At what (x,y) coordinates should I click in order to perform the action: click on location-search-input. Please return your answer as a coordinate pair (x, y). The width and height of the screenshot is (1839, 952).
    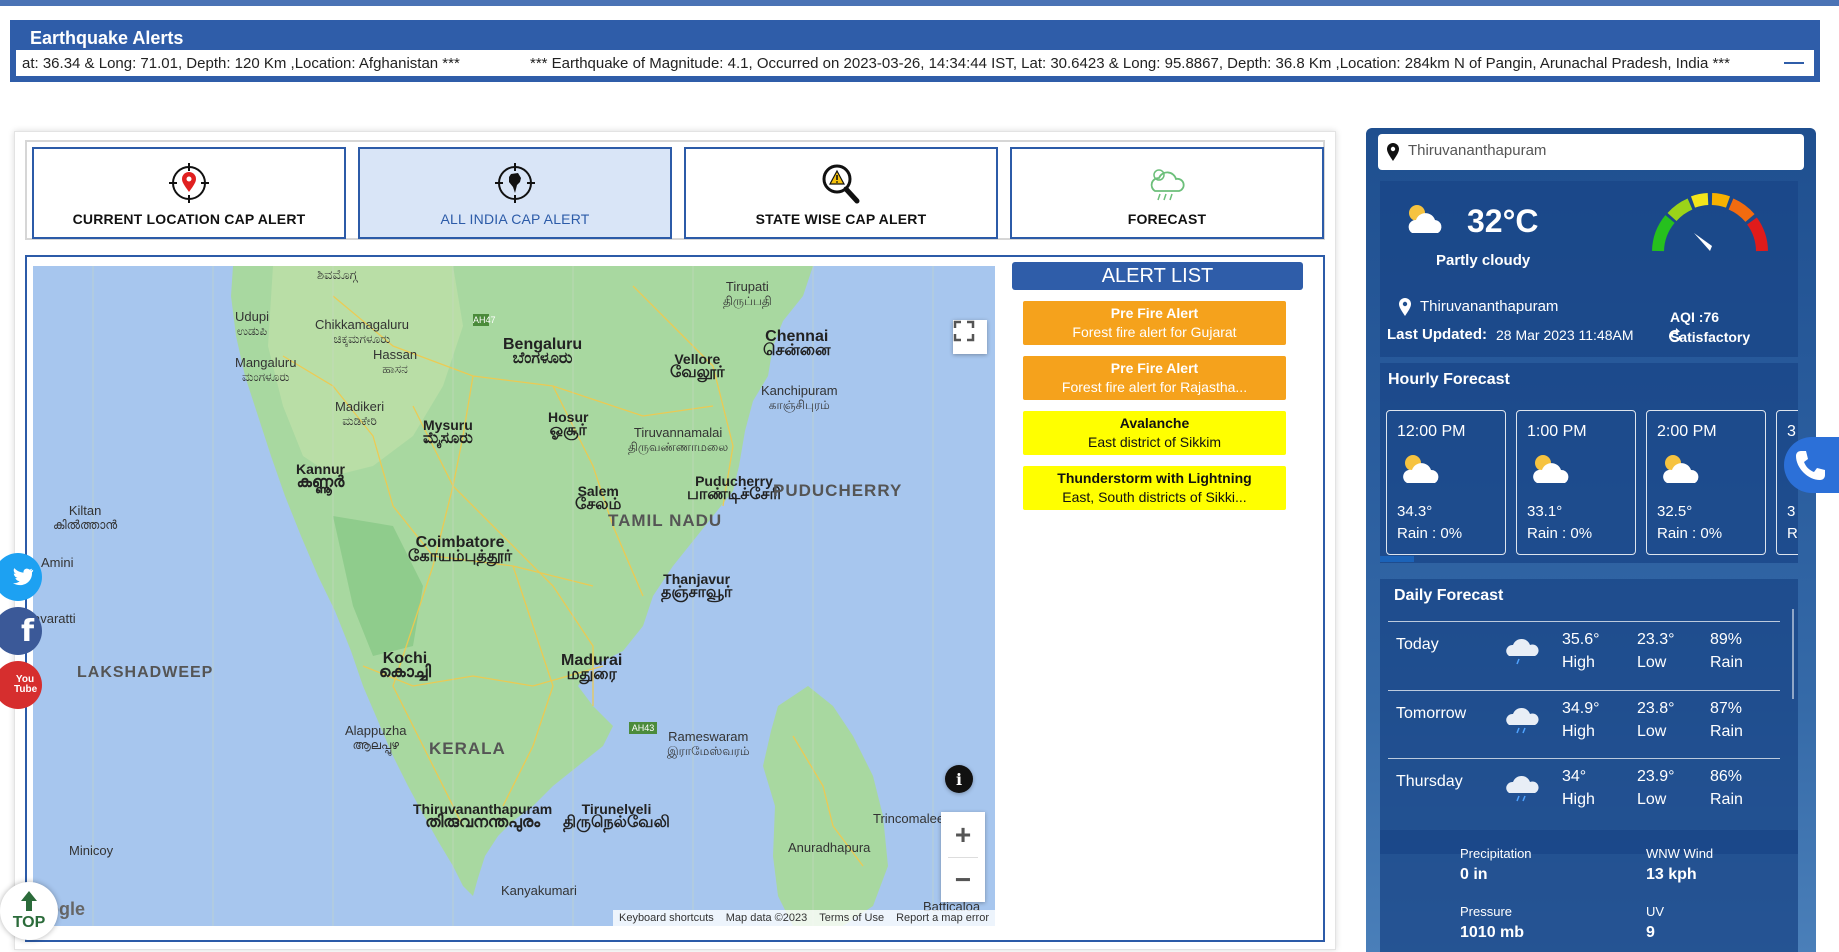
    Looking at the image, I should click on (1598, 150).